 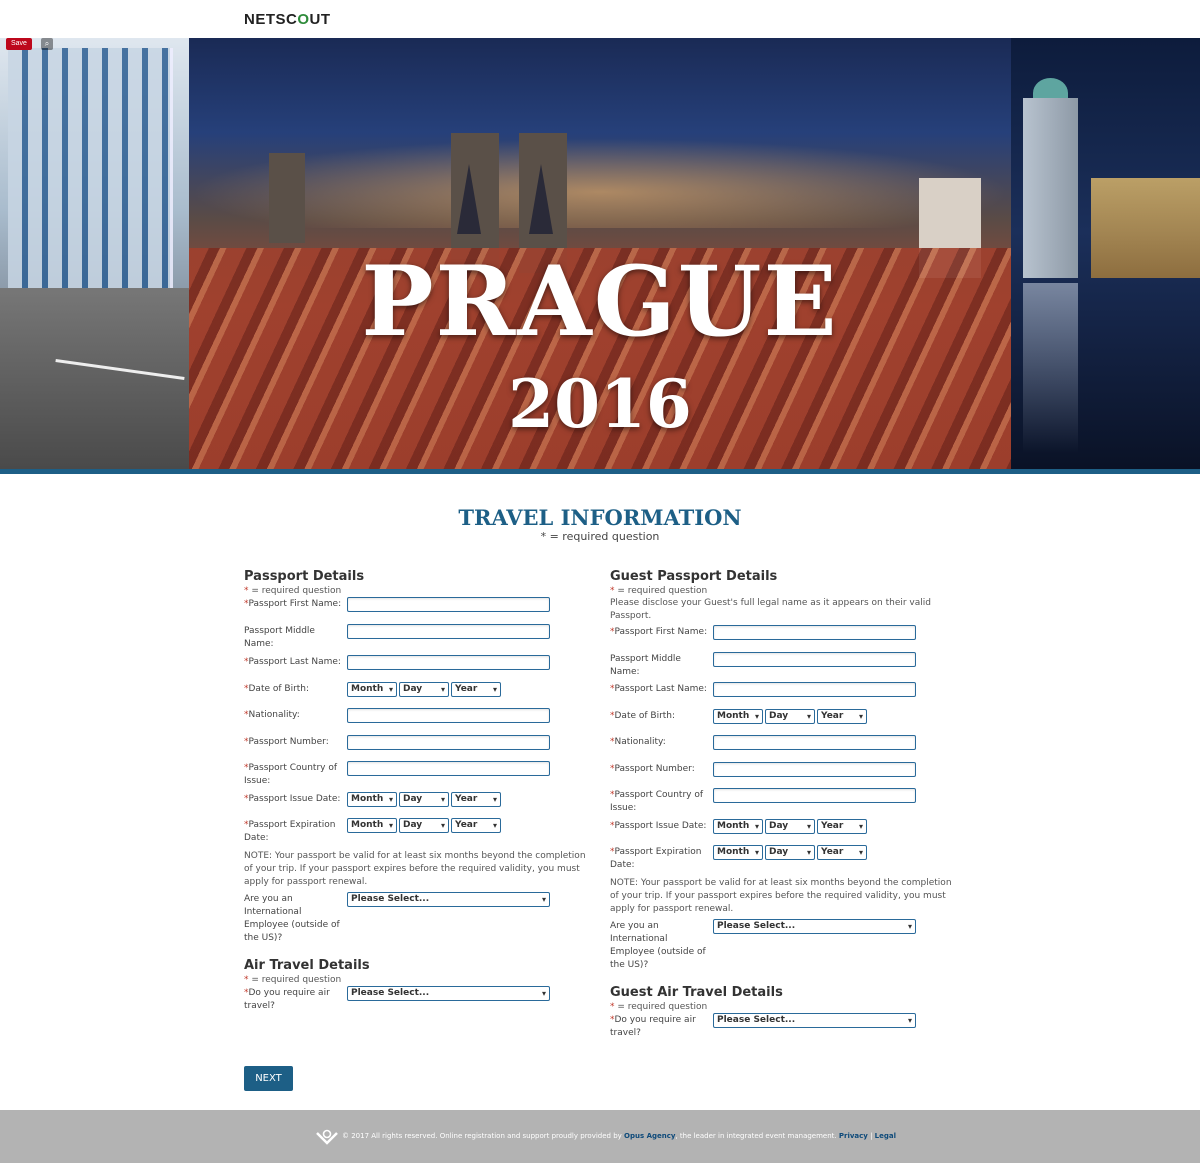 I want to click on passport-first-name-input, so click(x=448, y=604).